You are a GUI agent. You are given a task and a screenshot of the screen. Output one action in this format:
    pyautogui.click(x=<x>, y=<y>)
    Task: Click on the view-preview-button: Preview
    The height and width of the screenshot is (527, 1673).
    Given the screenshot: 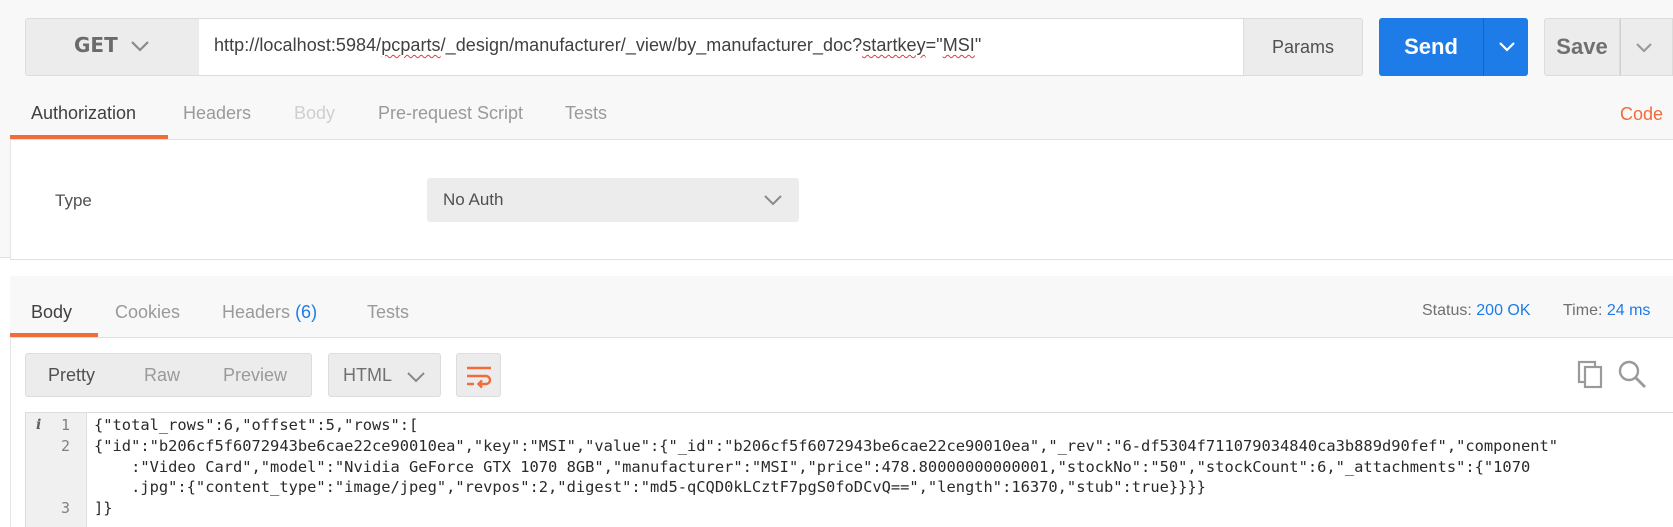 What is the action you would take?
    pyautogui.click(x=255, y=375)
    